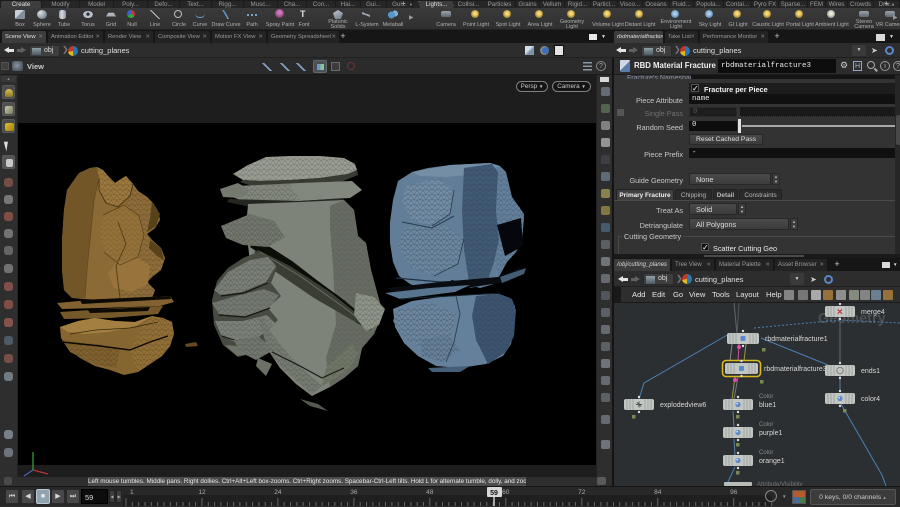 The height and width of the screenshot is (507, 900). Describe the element at coordinates (494, 493) in the screenshot. I see `svg-text: 59` at that location.